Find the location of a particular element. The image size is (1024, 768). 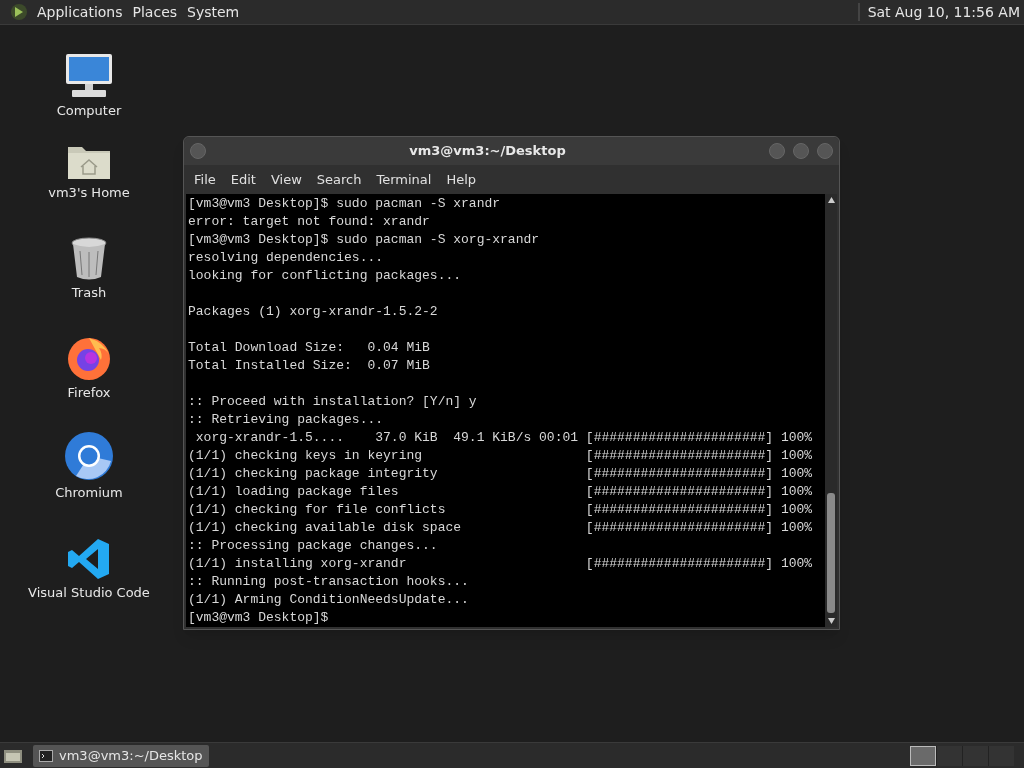

scrollbar is located at coordinates (831, 410).